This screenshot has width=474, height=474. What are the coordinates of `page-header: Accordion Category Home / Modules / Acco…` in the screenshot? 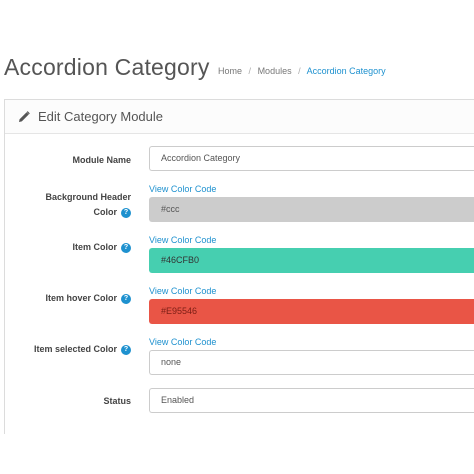 It's located at (237, 68).